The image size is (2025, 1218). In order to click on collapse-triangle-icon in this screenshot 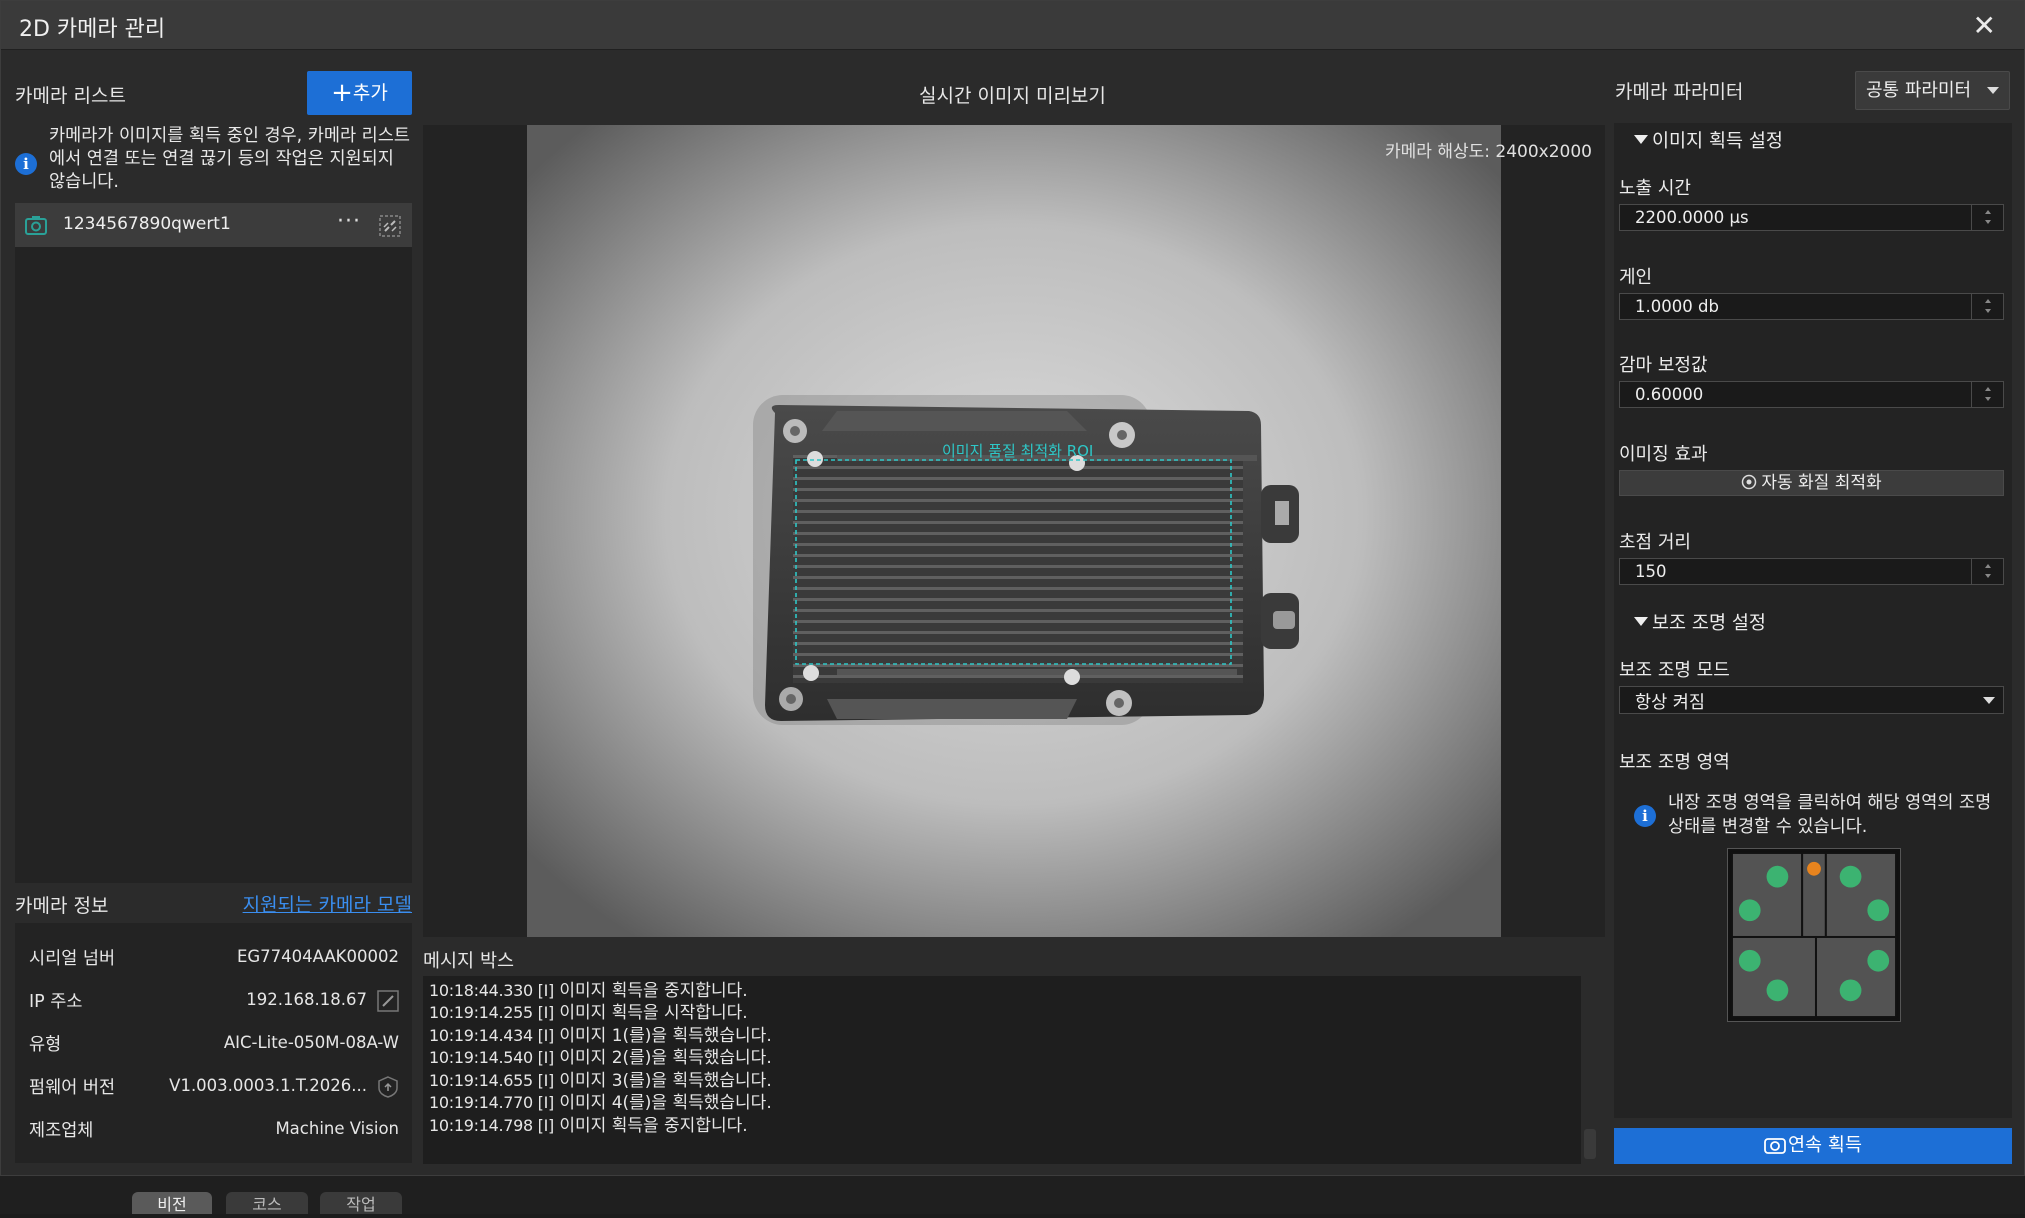, I will do `click(1641, 621)`.